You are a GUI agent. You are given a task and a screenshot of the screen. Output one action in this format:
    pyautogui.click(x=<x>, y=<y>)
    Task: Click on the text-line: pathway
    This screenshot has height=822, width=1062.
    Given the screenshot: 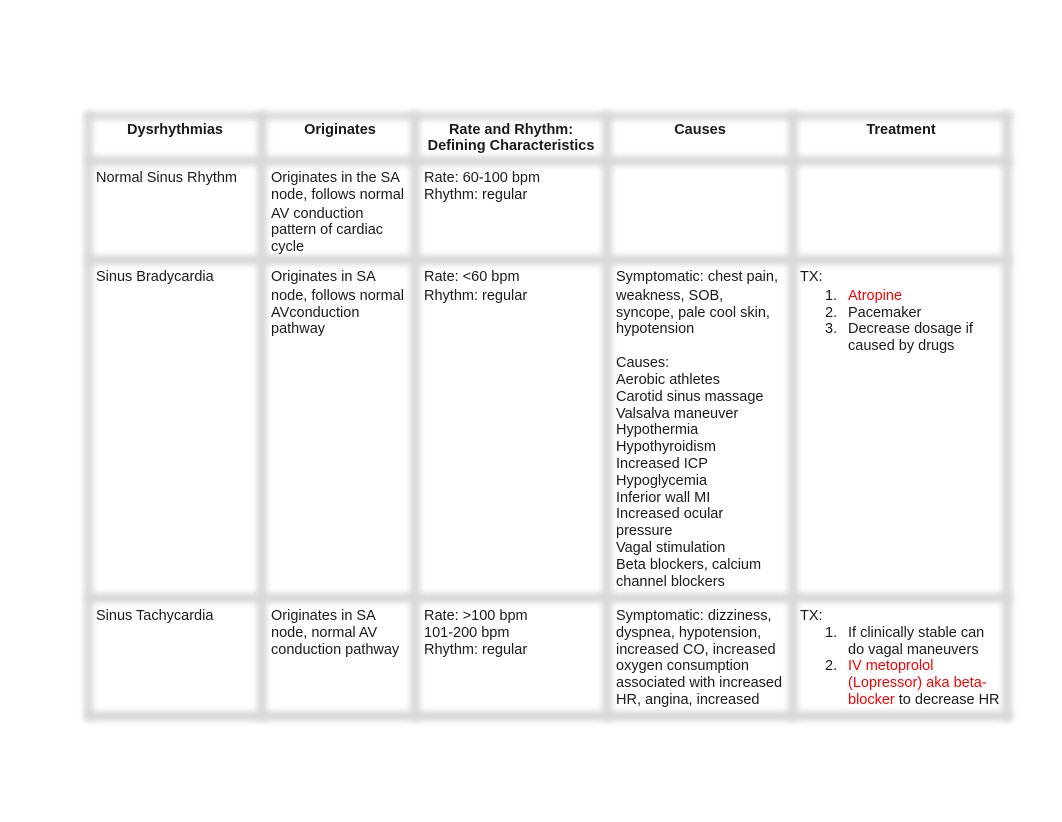 What is the action you would take?
    pyautogui.click(x=298, y=329)
    